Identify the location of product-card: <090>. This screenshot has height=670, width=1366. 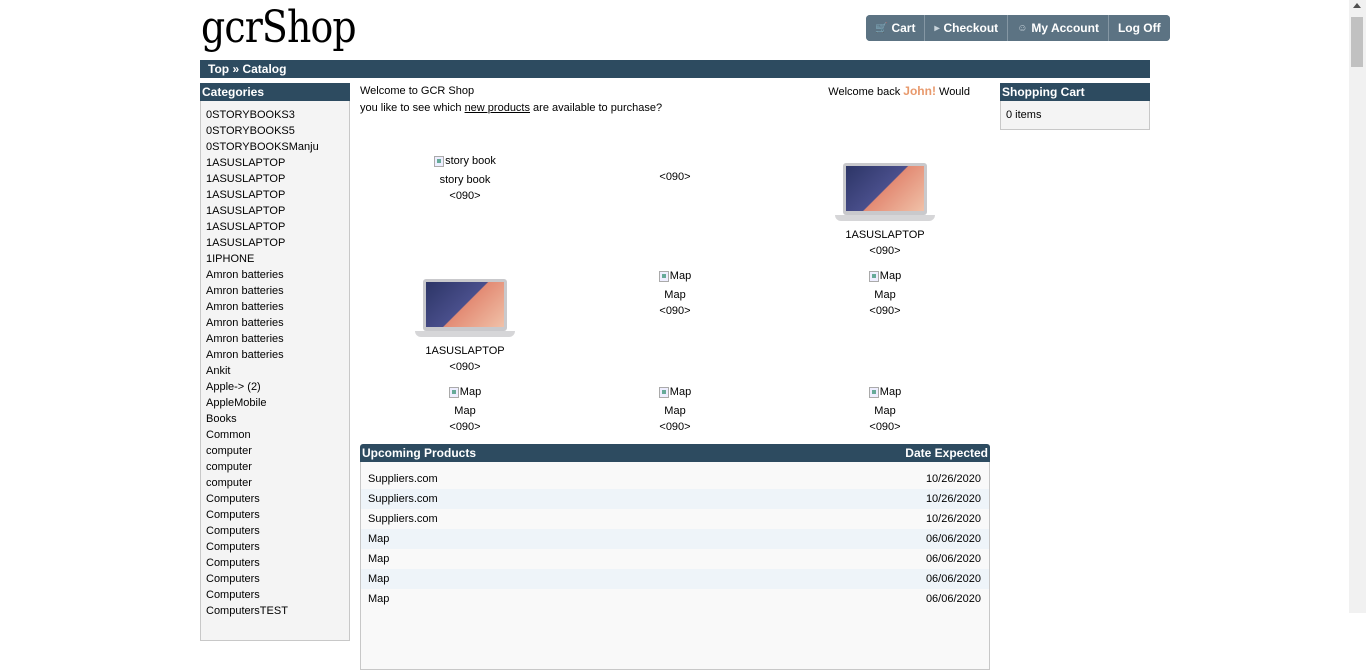
(675, 177).